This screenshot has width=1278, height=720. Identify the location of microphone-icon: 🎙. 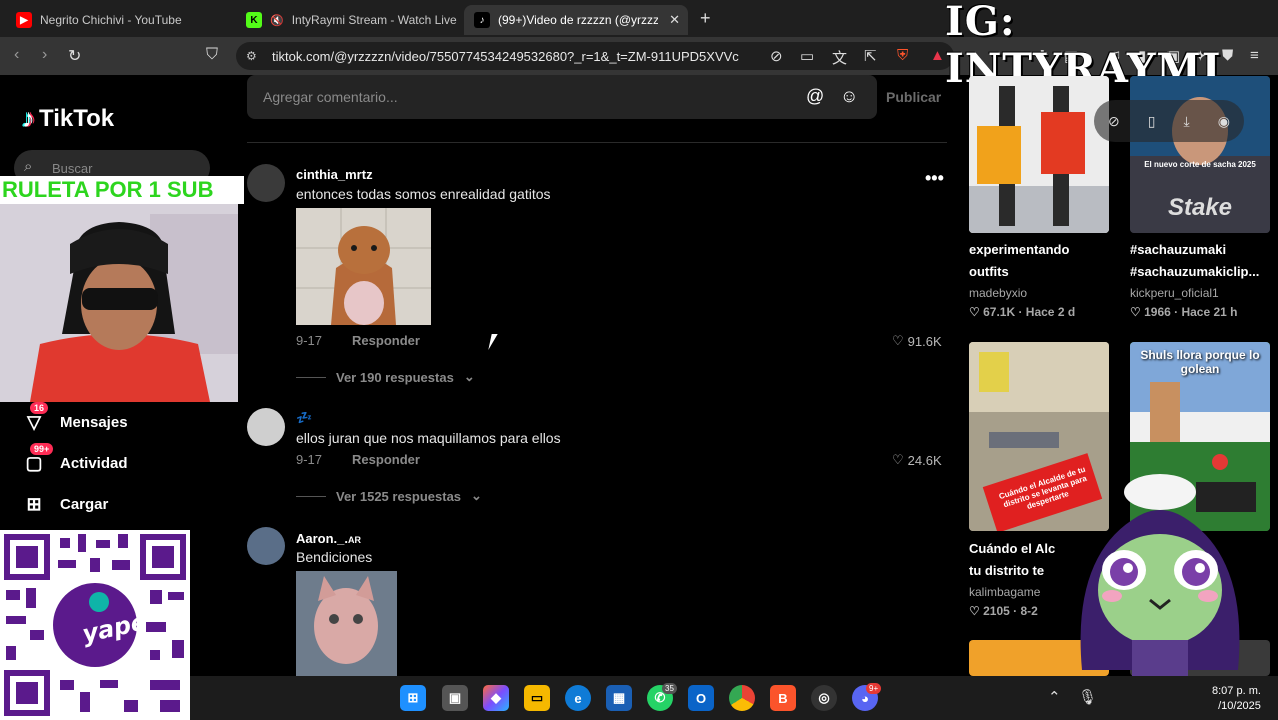
(1087, 697).